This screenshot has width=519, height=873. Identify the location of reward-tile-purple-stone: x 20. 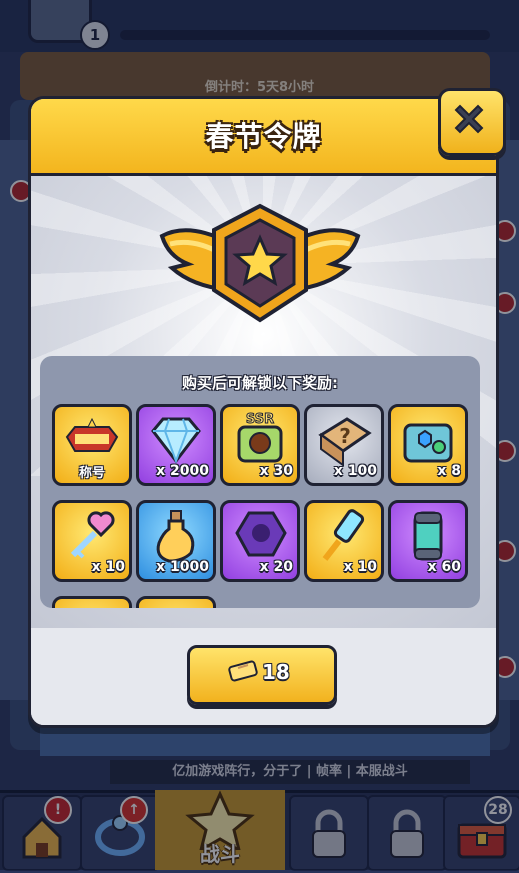
(260, 541).